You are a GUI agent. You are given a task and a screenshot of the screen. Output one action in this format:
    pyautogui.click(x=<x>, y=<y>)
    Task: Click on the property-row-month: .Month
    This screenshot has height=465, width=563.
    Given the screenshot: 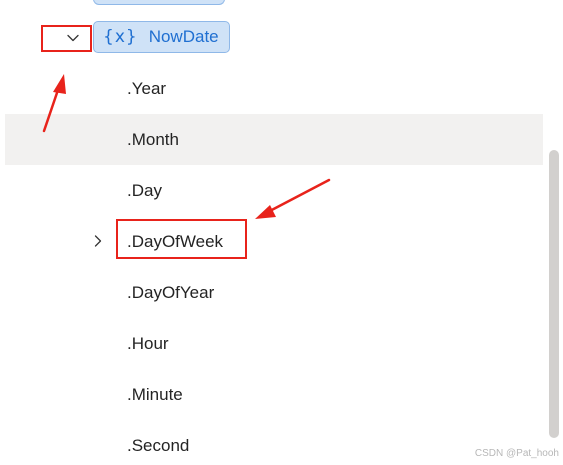 What is the action you would take?
    pyautogui.click(x=274, y=139)
    